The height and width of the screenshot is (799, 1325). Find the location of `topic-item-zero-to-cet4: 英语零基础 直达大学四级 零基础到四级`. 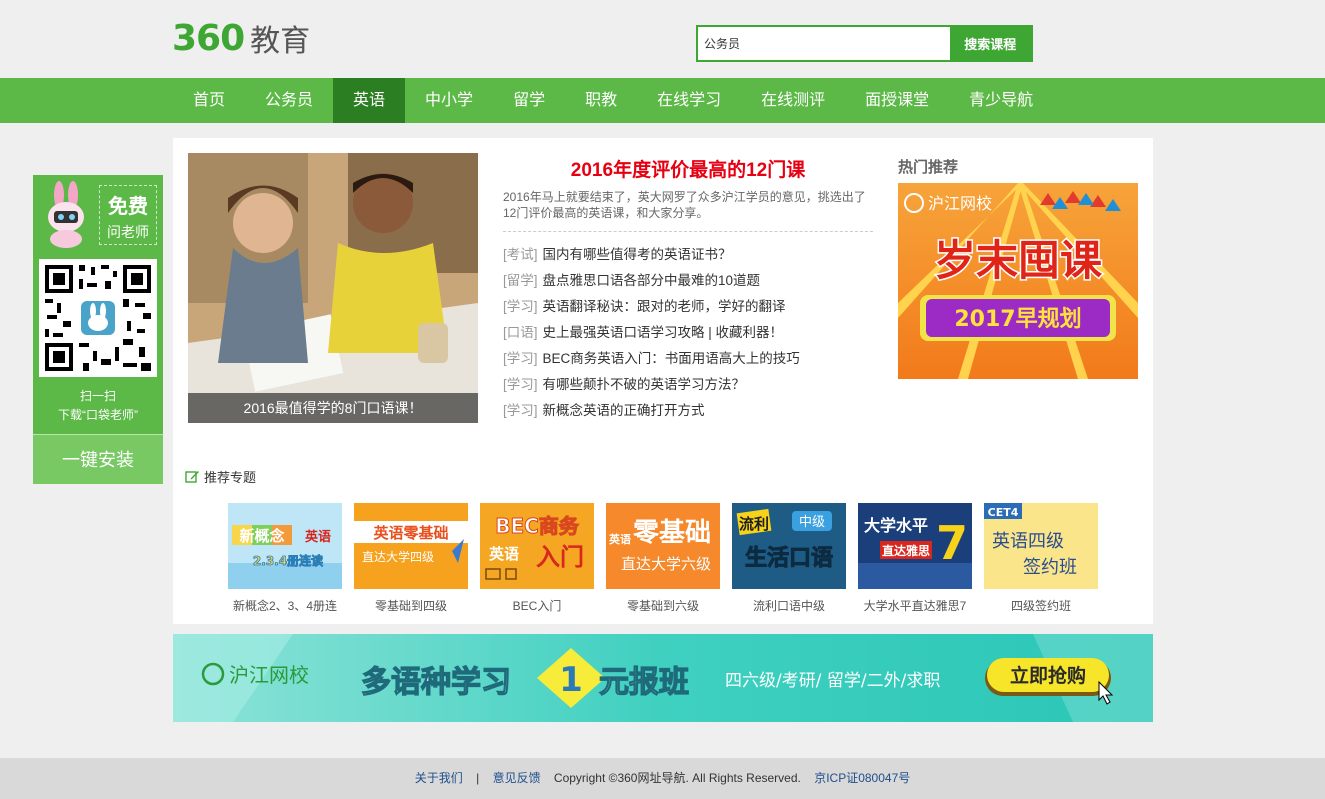

topic-item-zero-to-cet4: 英语零基础 直达大学四级 零基础到四级 is located at coordinates (411, 558).